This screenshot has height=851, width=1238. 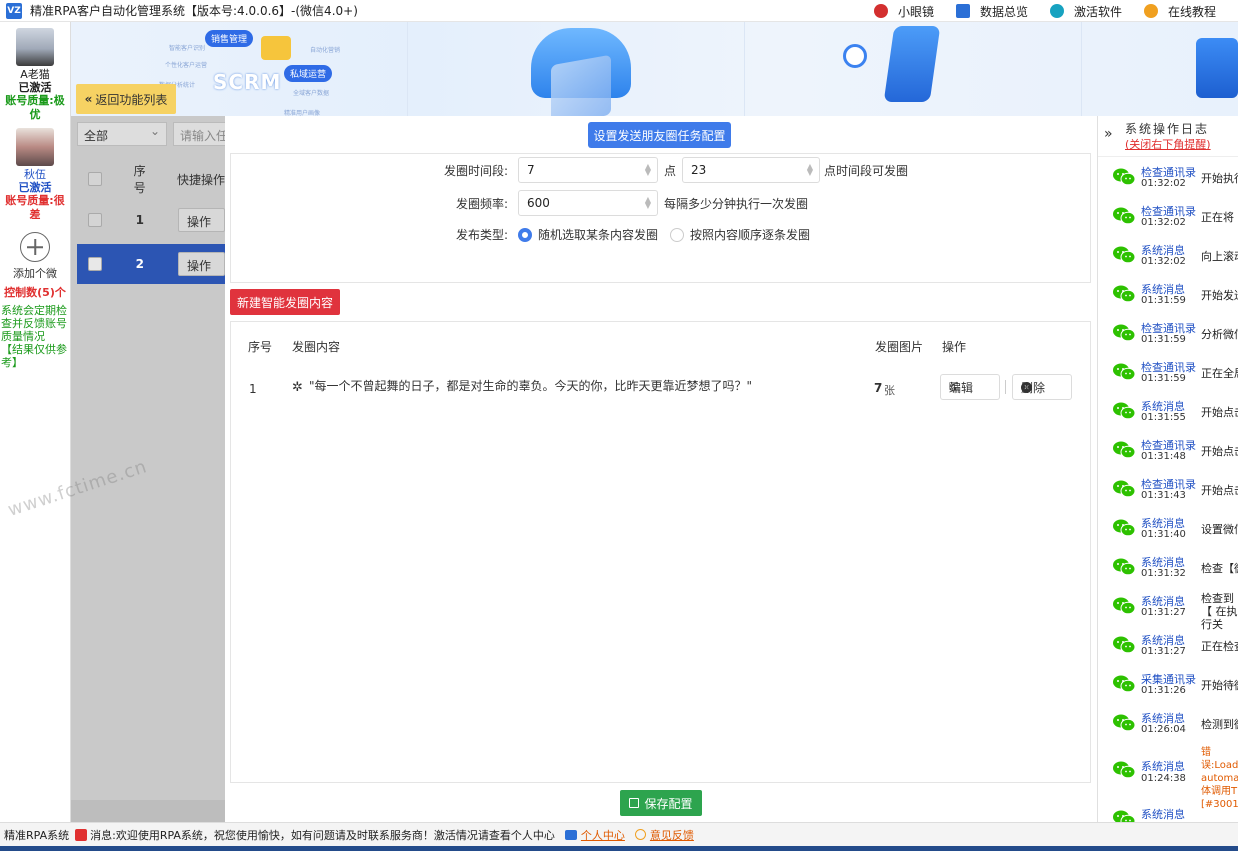 I want to click on edit-button: 🖫 编辑, so click(x=970, y=387).